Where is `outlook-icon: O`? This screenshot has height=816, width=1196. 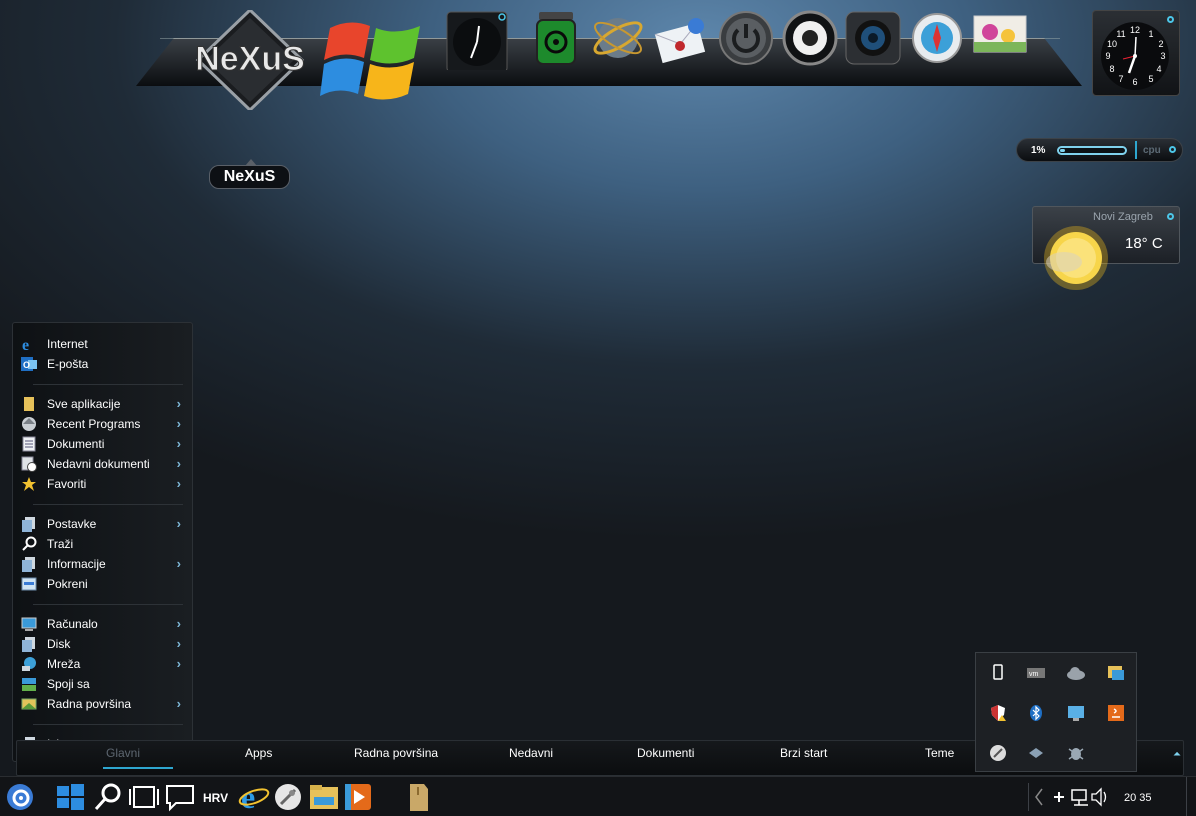
outlook-icon: O is located at coordinates (29, 364).